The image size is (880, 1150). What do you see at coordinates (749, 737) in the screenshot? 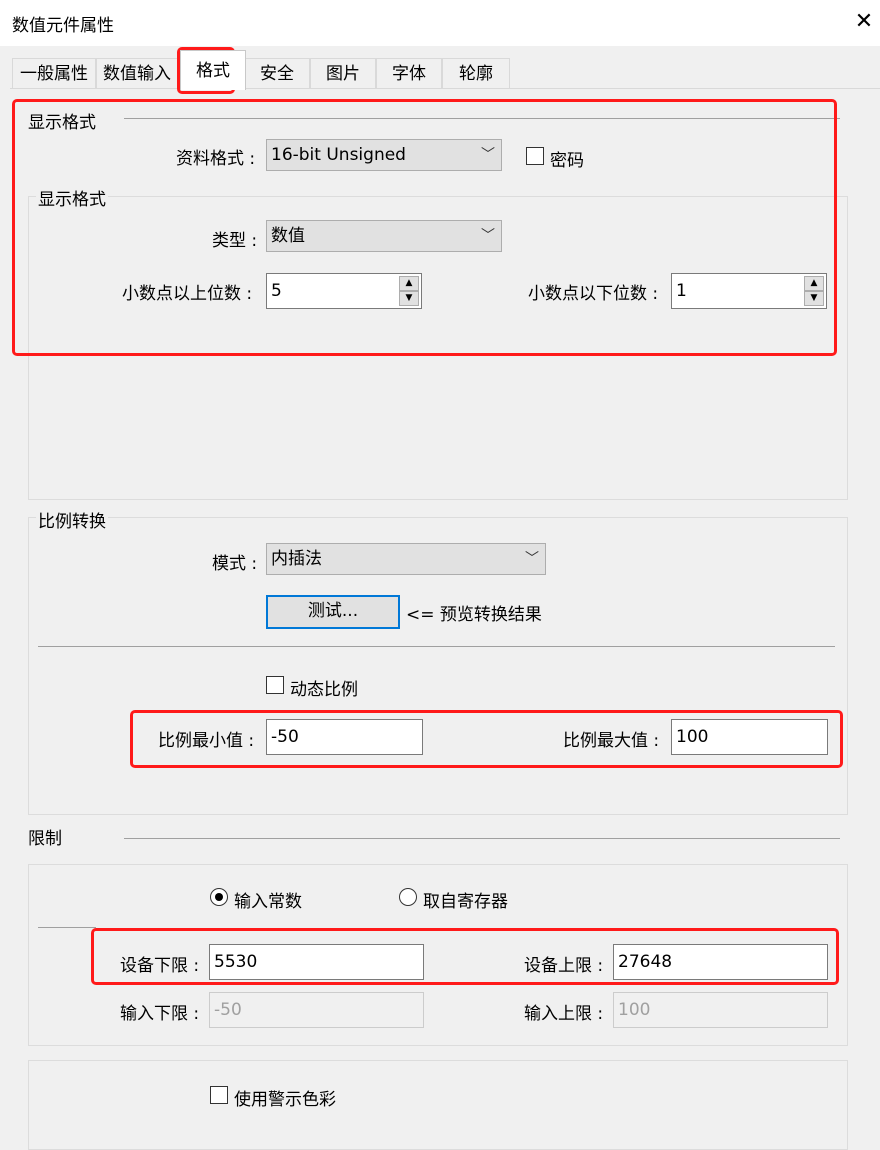
I see `scale-max-input: 100` at bounding box center [749, 737].